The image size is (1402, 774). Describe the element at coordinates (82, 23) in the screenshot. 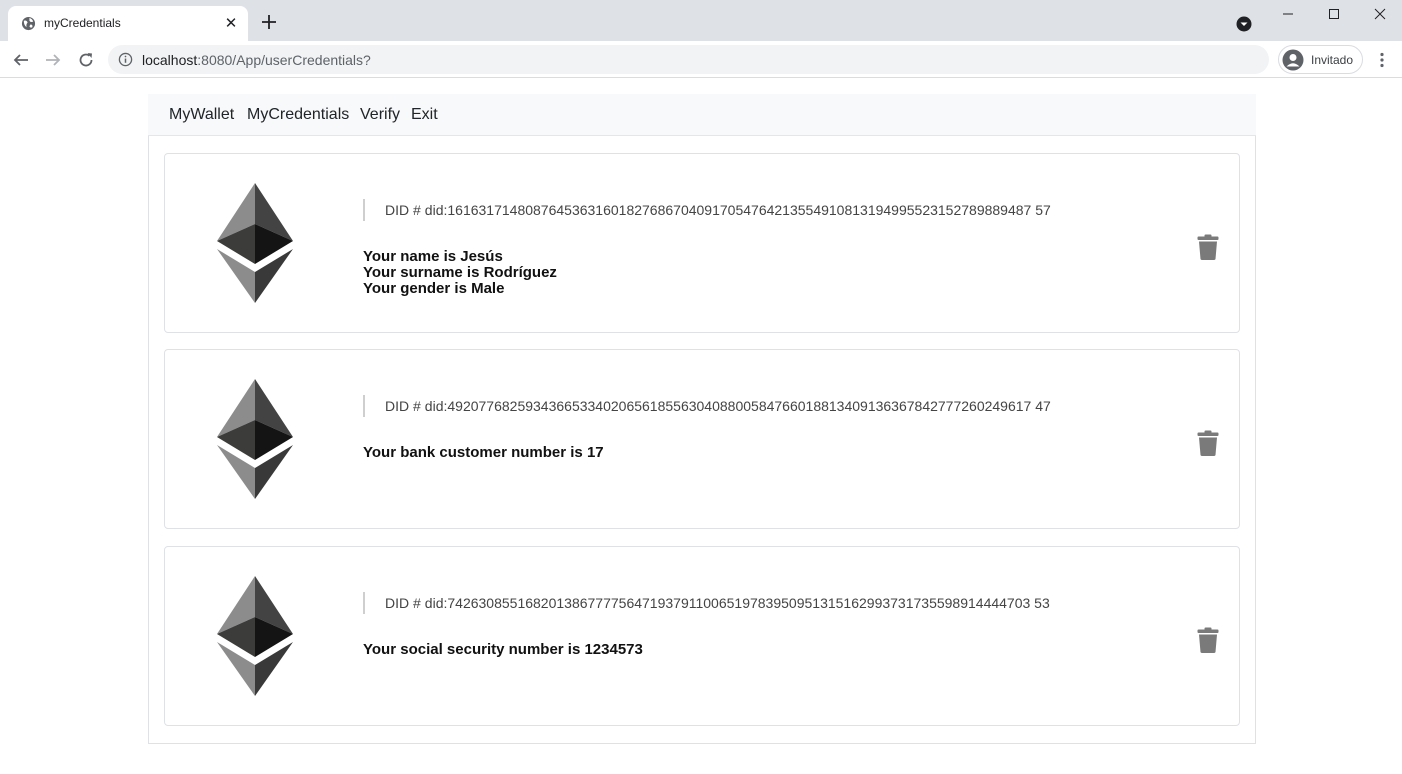

I see `tab-title: myCredentials` at that location.